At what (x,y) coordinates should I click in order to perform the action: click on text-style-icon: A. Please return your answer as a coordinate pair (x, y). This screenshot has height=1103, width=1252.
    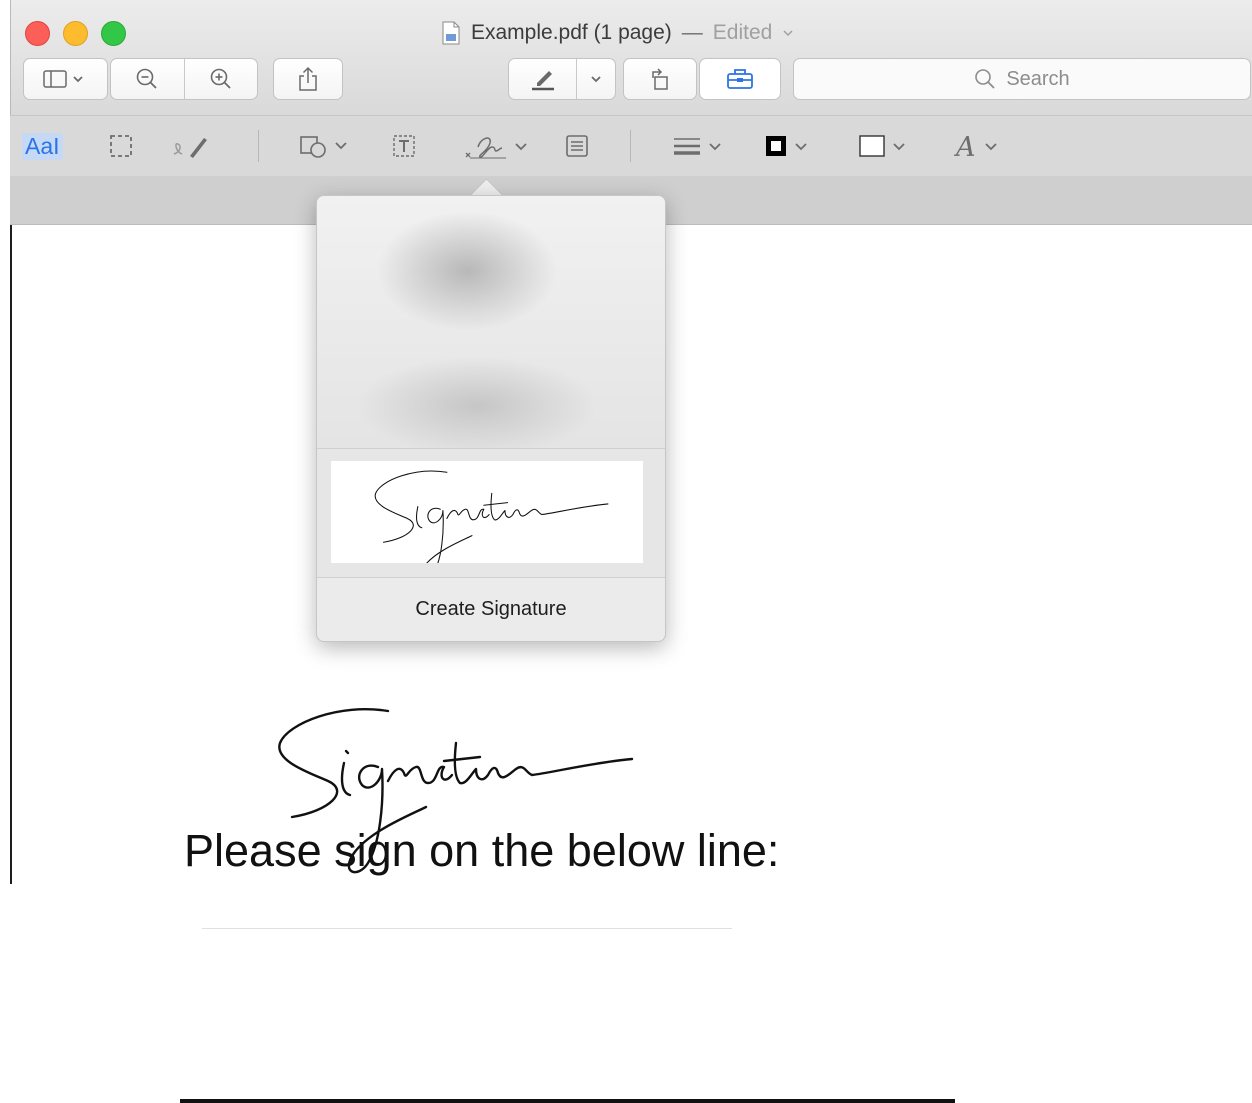
    Looking at the image, I should click on (975, 146).